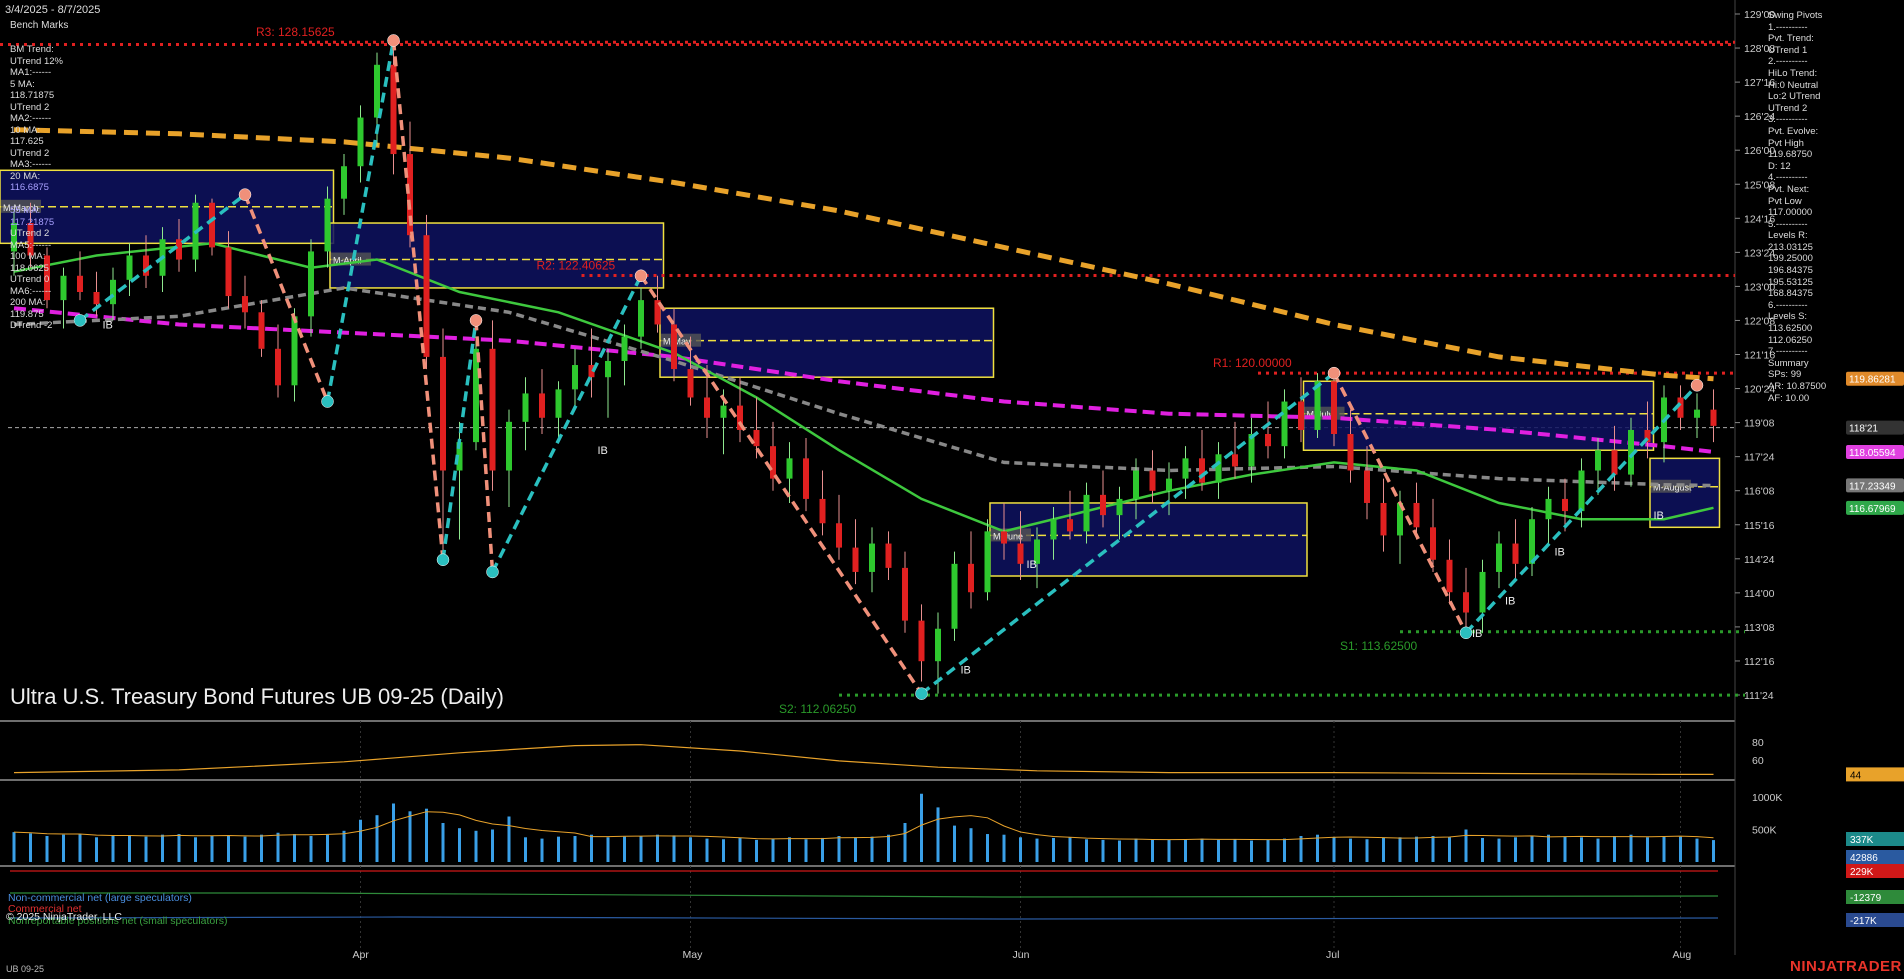 This screenshot has width=1904, height=979. What do you see at coordinates (1252, 363) in the screenshot?
I see `pivot-level-label: R1: 120.00000` at bounding box center [1252, 363].